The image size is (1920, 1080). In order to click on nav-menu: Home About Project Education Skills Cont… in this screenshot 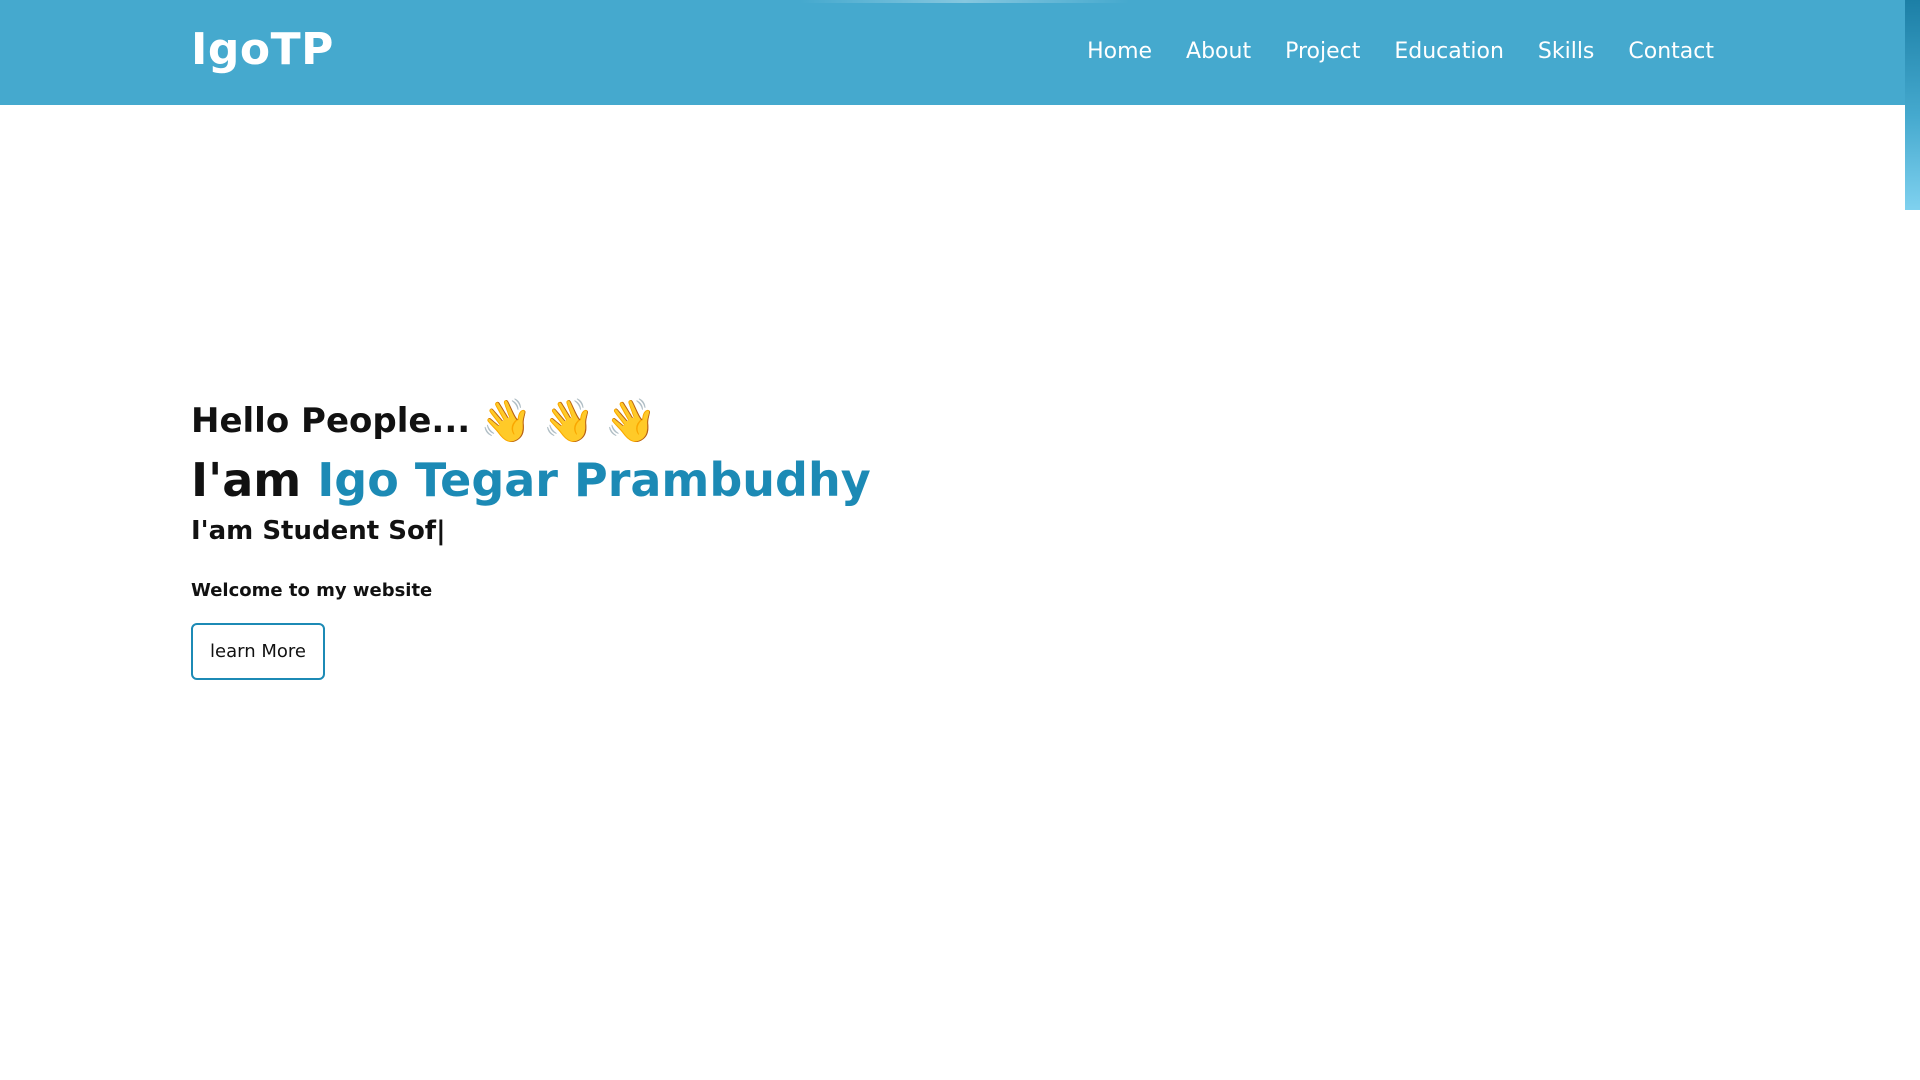, I will do `click(1400, 52)`.